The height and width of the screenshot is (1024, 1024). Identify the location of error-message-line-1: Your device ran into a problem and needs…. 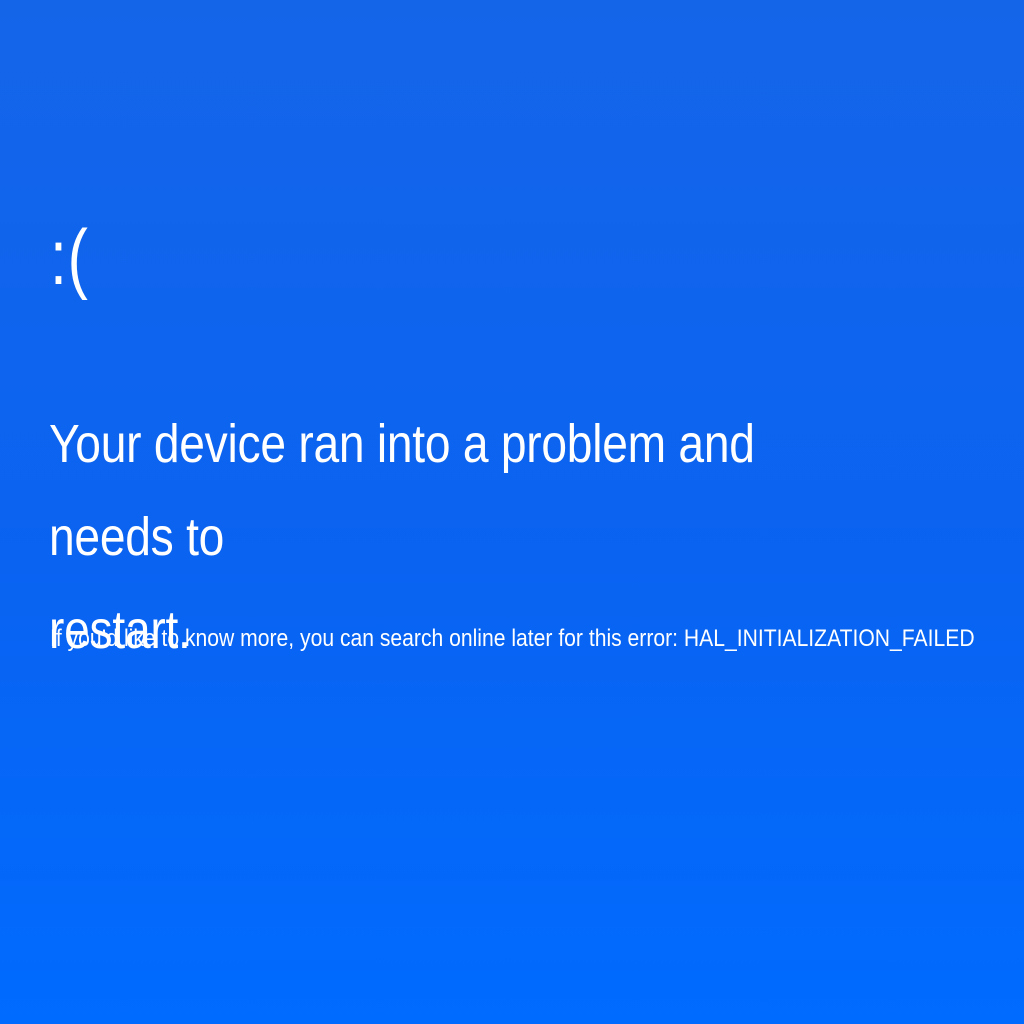
(402, 490).